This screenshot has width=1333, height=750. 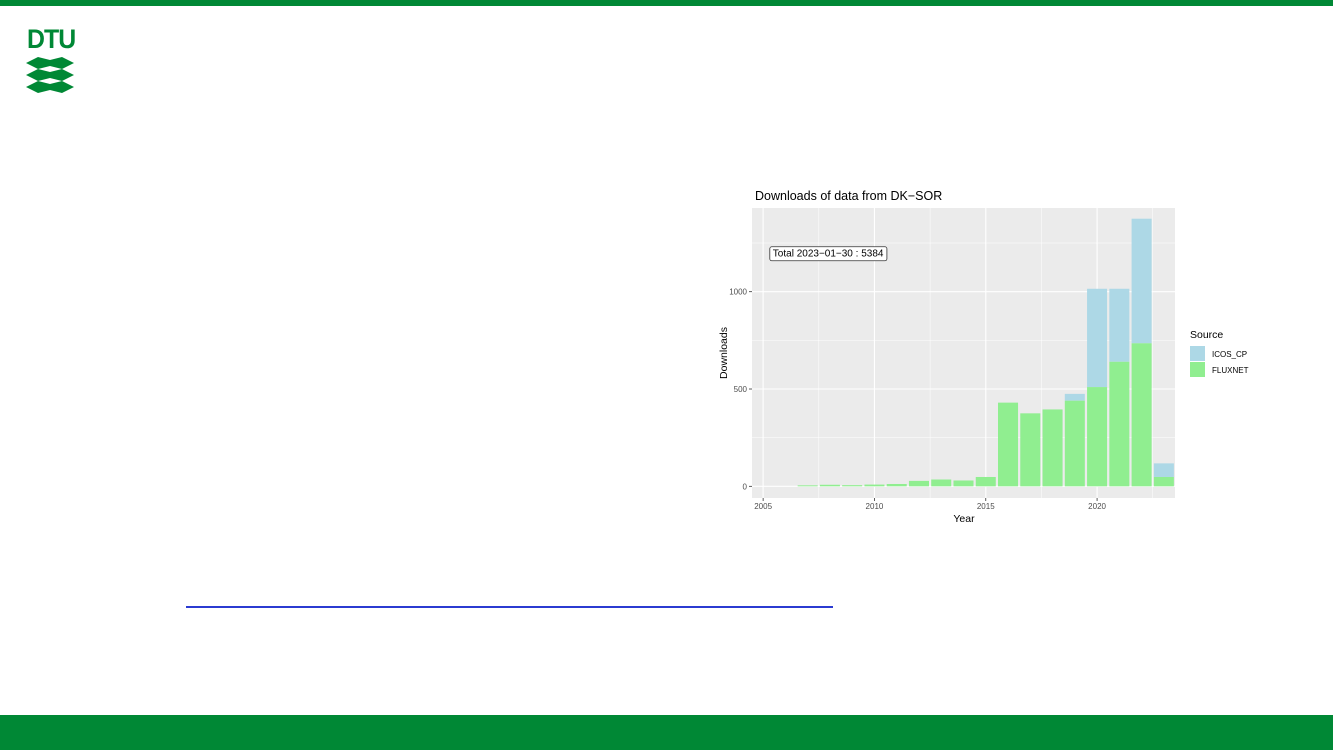 I want to click on y-axis-label: Downloads, so click(x=724, y=353).